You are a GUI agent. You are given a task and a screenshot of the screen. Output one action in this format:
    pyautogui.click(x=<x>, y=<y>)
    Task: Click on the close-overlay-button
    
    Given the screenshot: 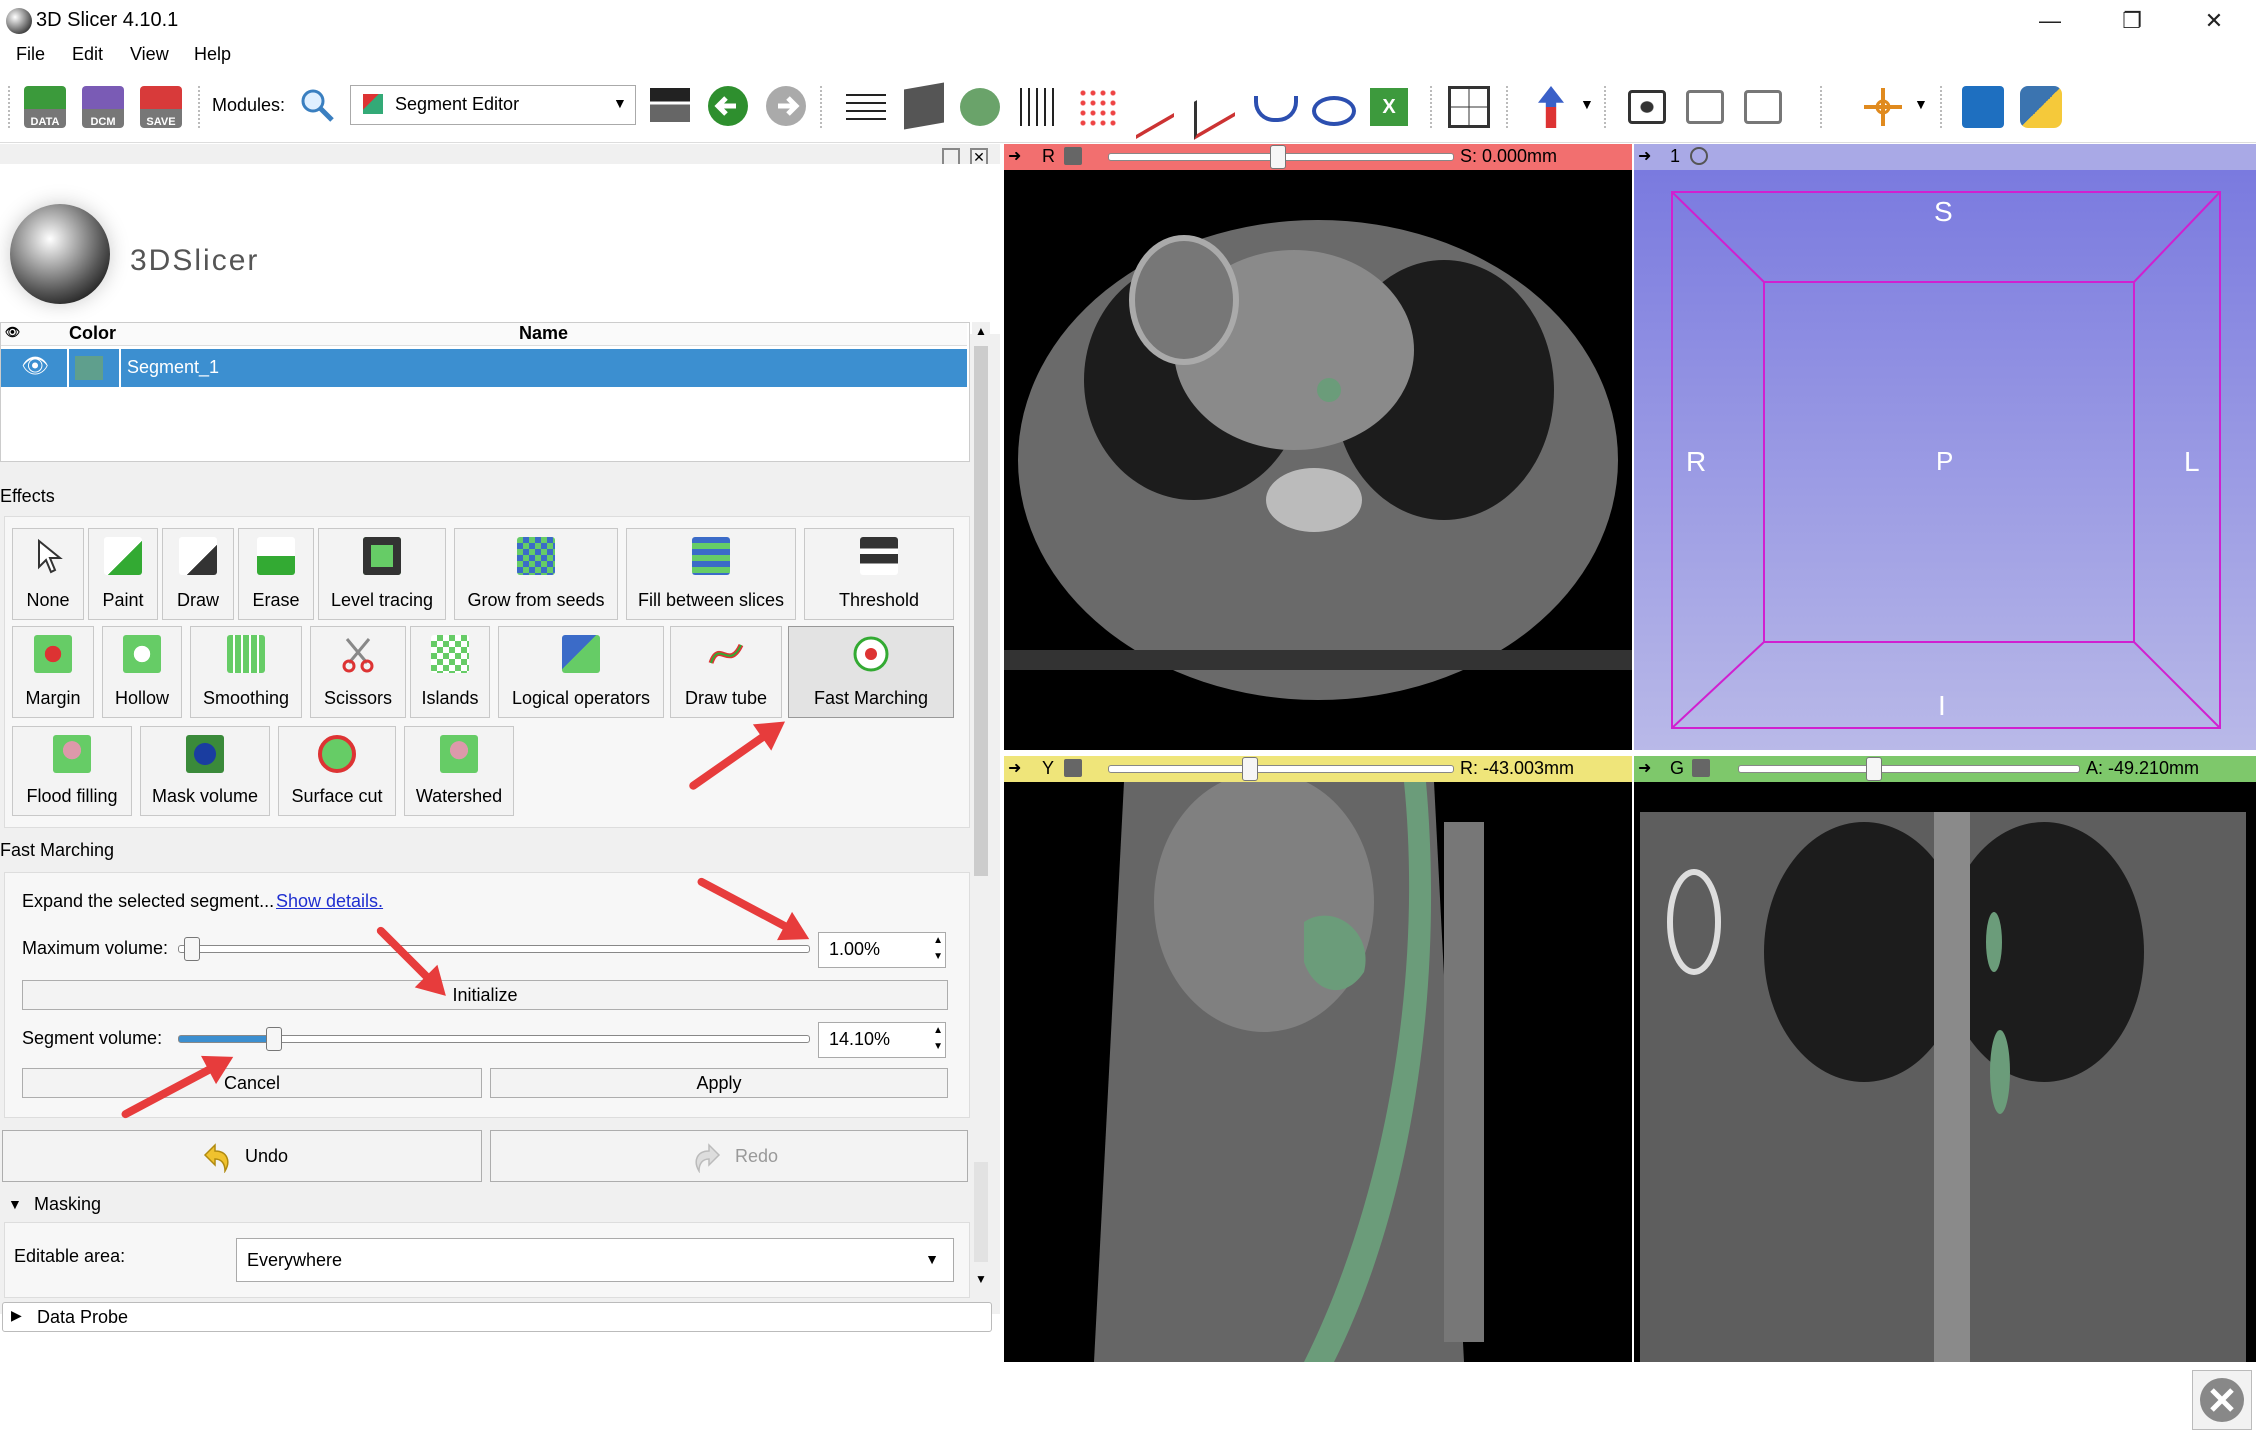 What is the action you would take?
    pyautogui.click(x=2222, y=1400)
    